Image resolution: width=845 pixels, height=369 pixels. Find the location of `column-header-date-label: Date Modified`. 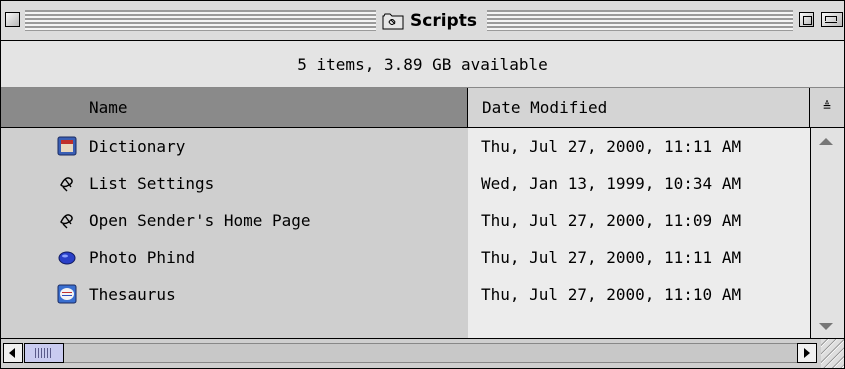

column-header-date-label: Date Modified is located at coordinates (545, 107).